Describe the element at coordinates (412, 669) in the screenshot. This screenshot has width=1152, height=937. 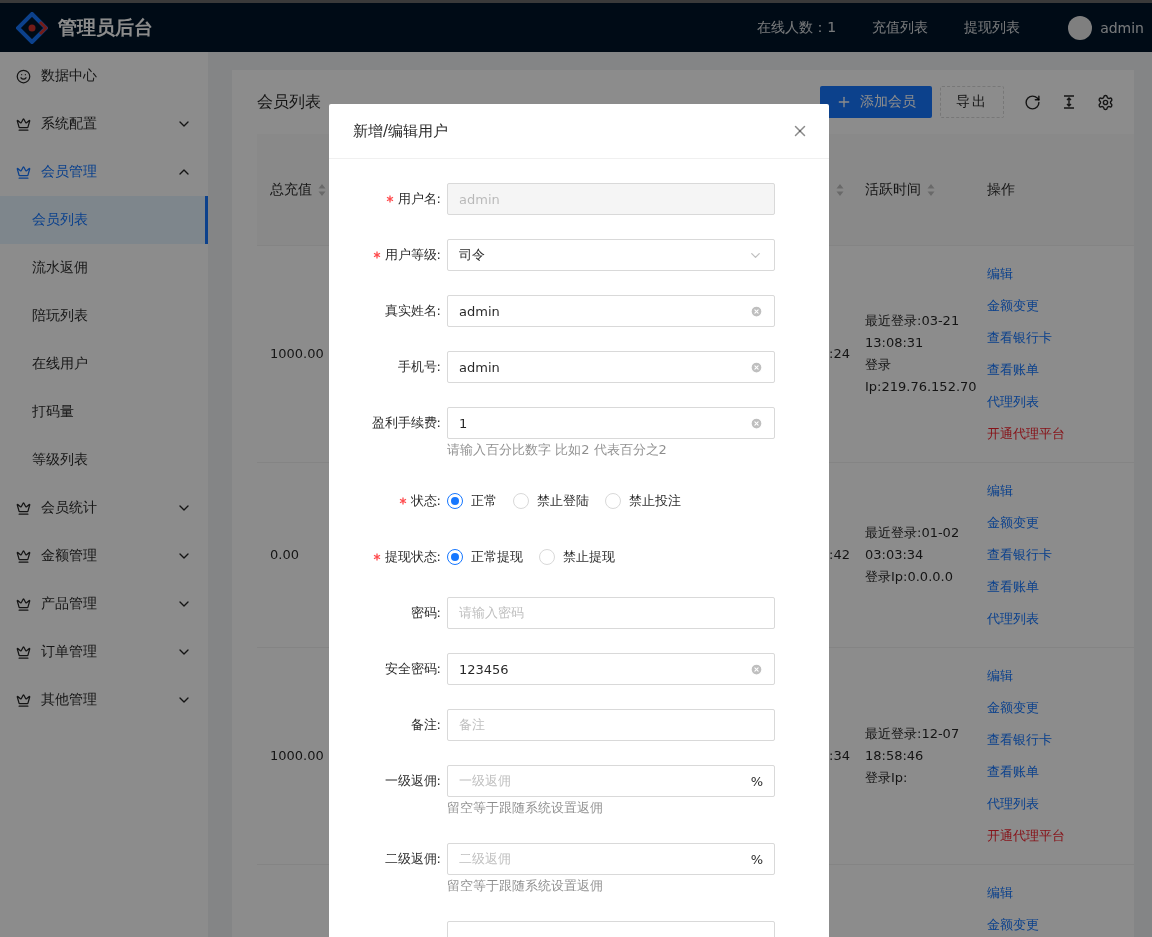
I see `field-label: 安全密码:` at that location.